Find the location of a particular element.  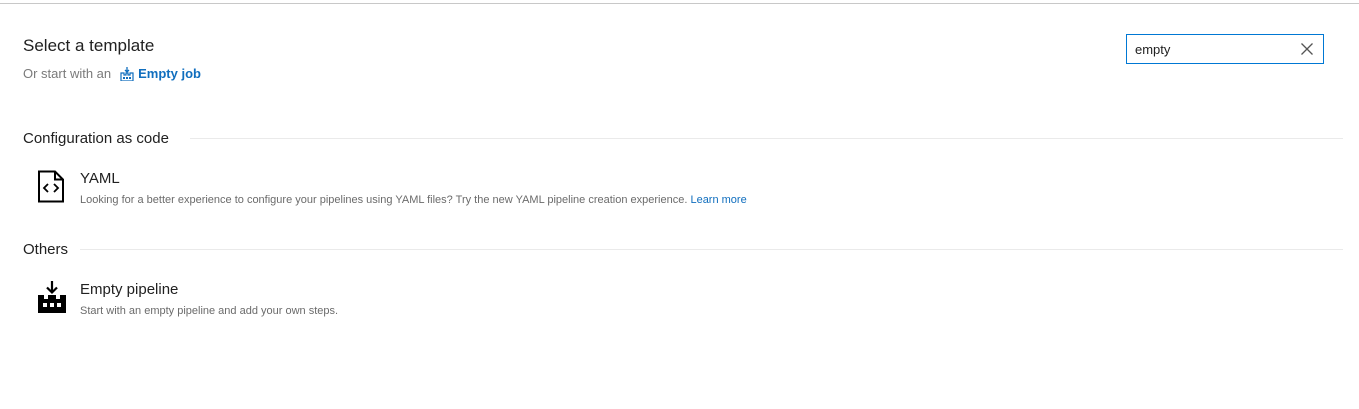

subtitle: Or start with an Empty job is located at coordinates (112, 73).